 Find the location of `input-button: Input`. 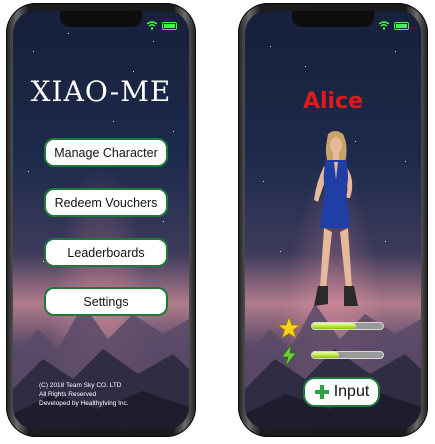

input-button: Input is located at coordinates (341, 392).